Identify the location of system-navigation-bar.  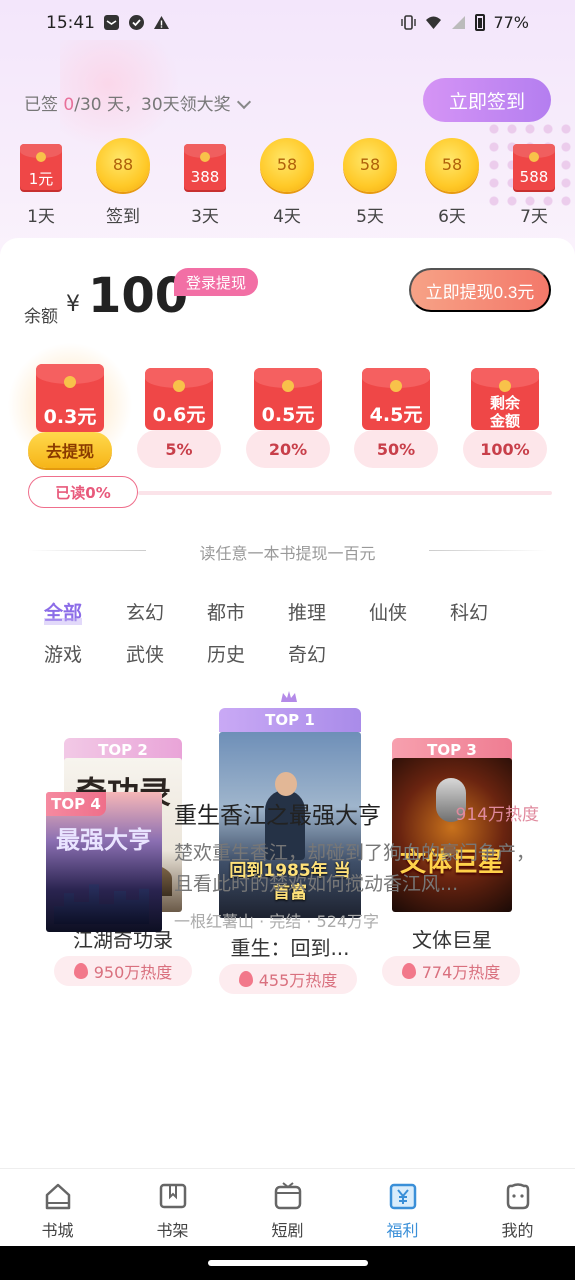
(287, 1263).